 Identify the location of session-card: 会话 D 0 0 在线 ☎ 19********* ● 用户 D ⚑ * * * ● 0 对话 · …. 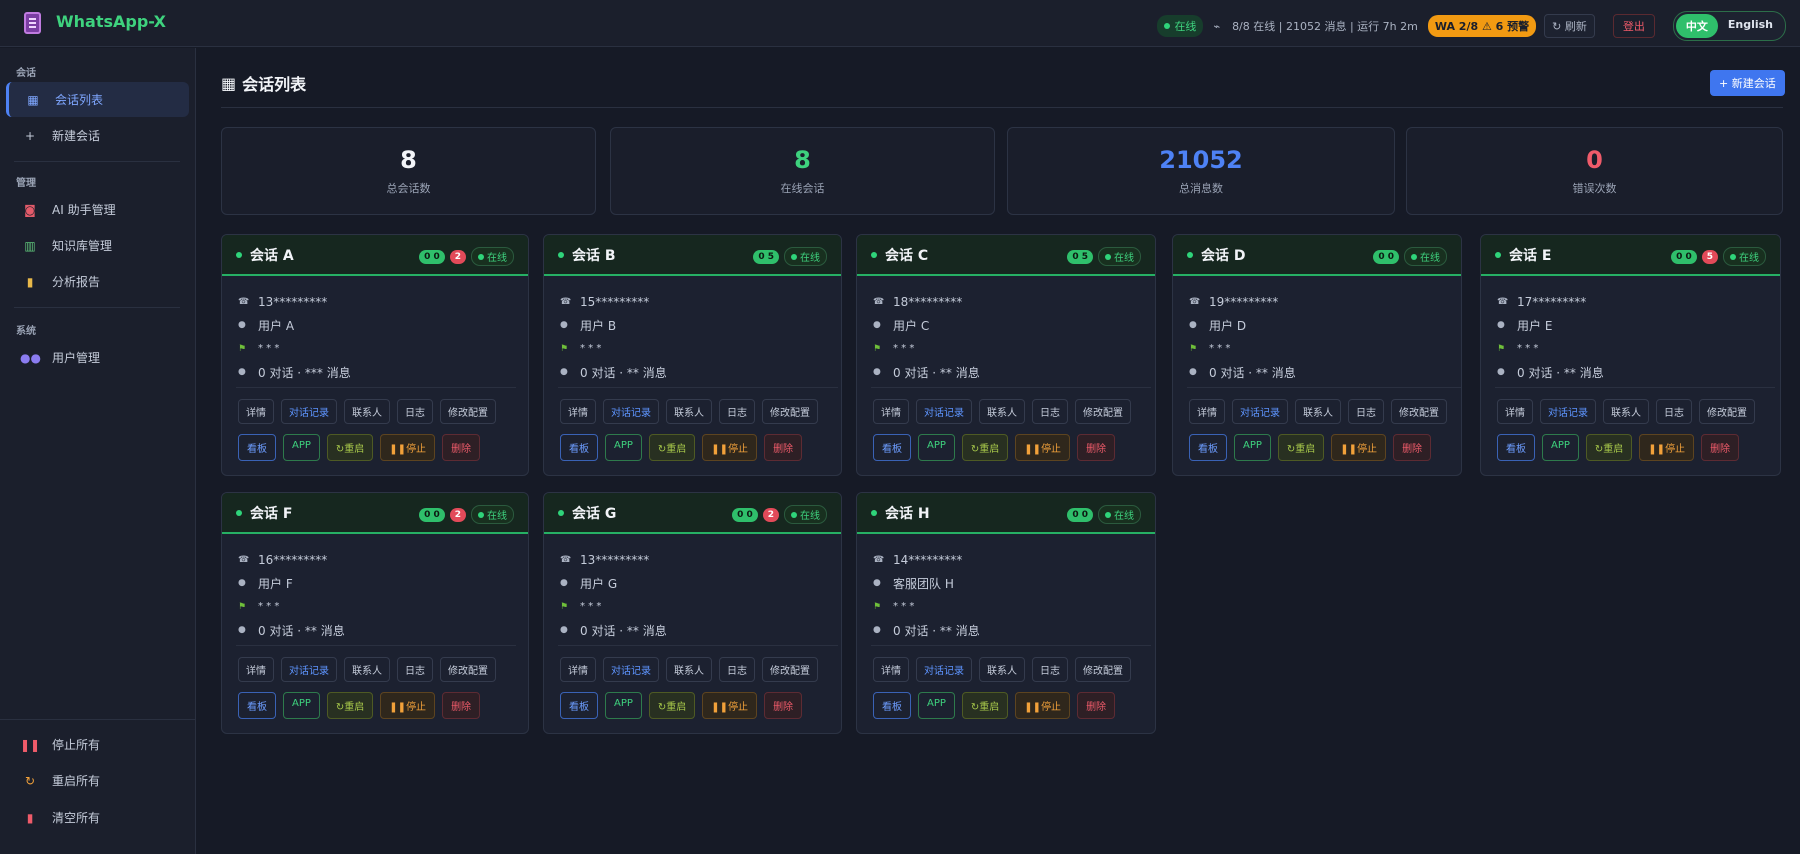
(1317, 355).